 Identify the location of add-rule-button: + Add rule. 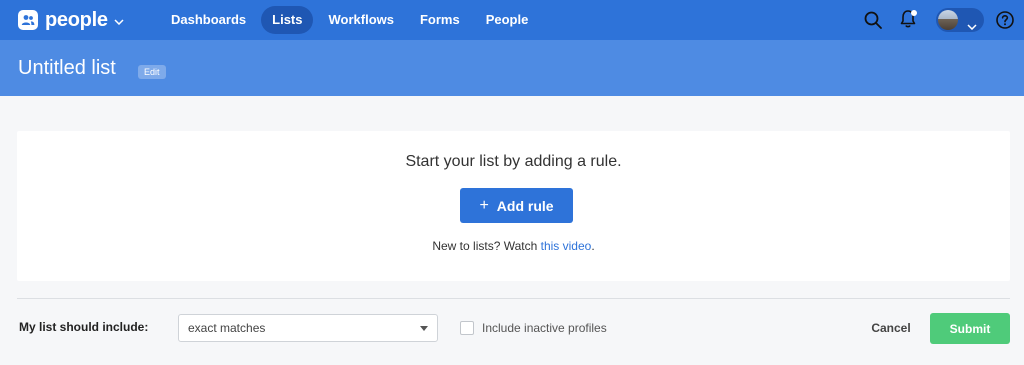
(516, 205).